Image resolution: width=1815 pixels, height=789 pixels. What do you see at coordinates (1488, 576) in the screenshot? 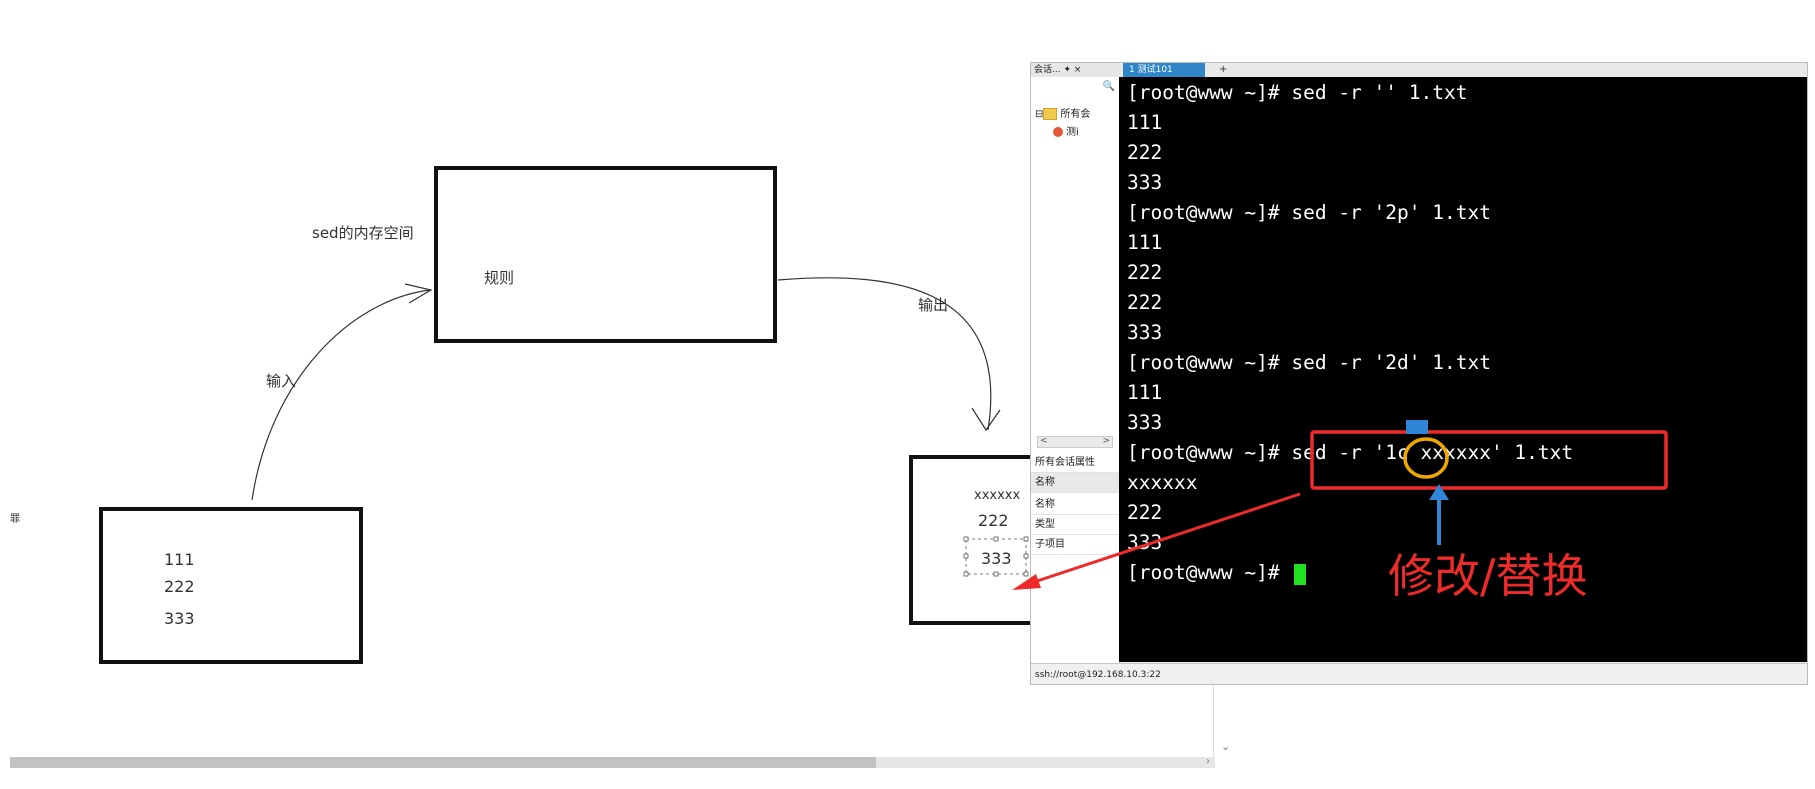
I see `annotation-text: 修改/替换` at bounding box center [1488, 576].